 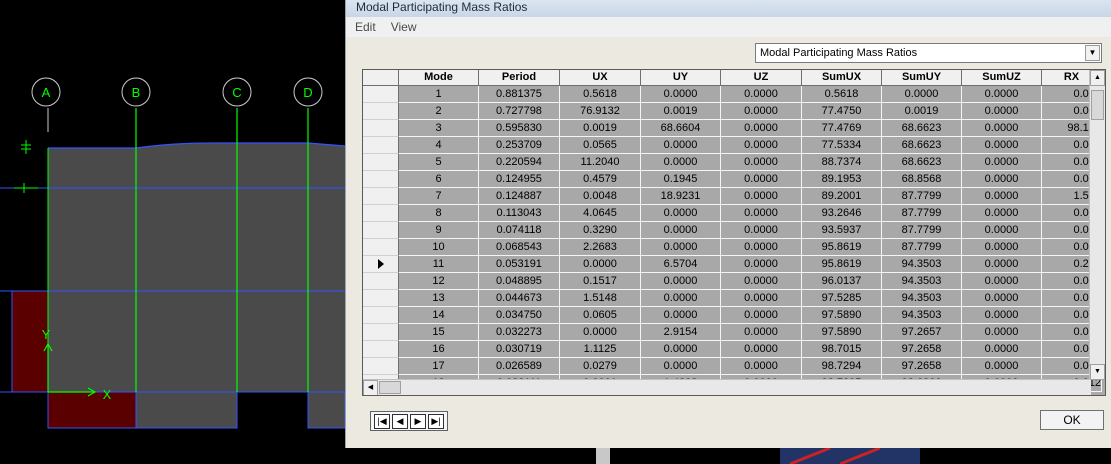 What do you see at coordinates (439, 111) in the screenshot?
I see `cell-mode: 2` at bounding box center [439, 111].